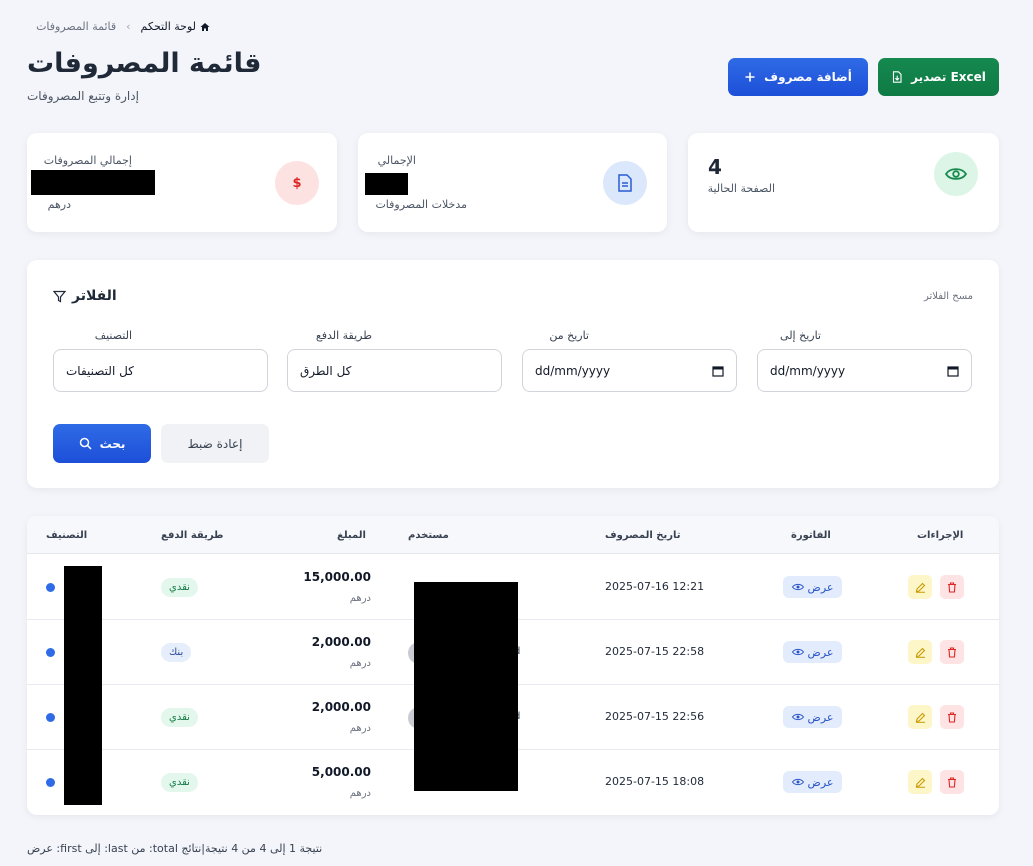 The image size is (1033, 866). Describe the element at coordinates (182, 182) in the screenshot. I see `stat-card-total: $ إجمالي المصروفات درهم` at that location.